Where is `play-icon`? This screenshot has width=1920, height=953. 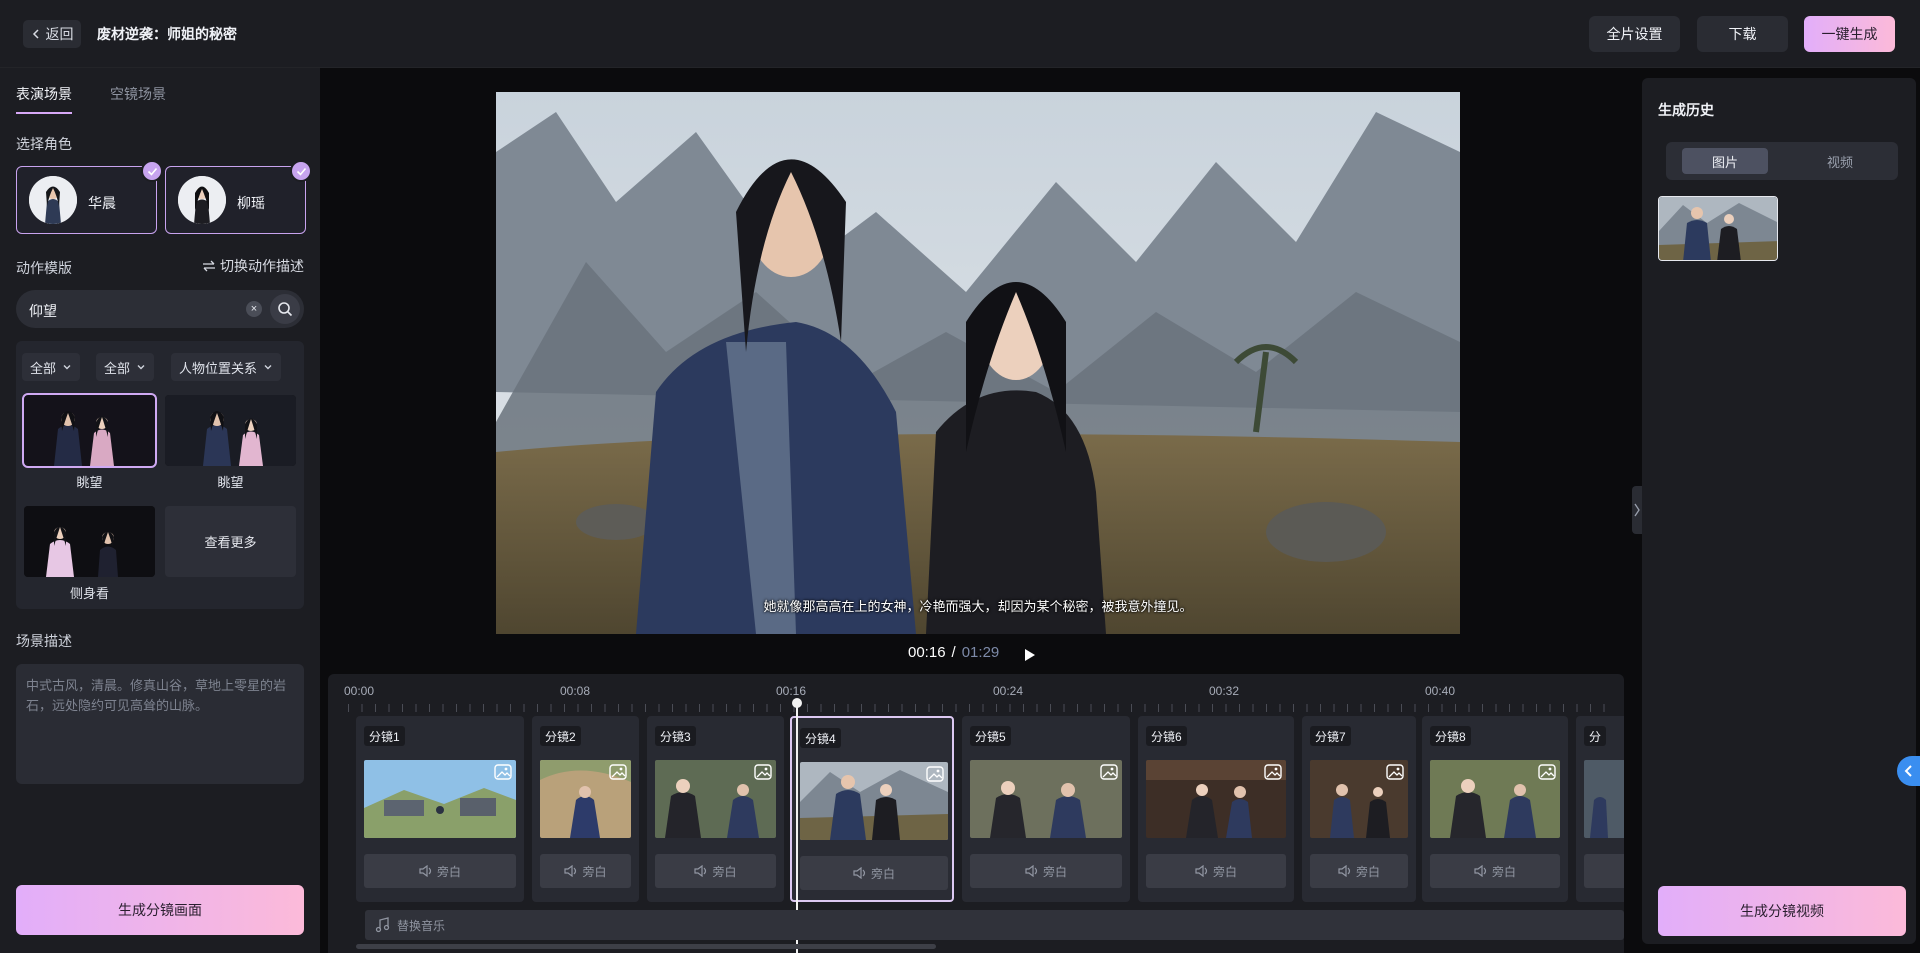 play-icon is located at coordinates (1029, 655).